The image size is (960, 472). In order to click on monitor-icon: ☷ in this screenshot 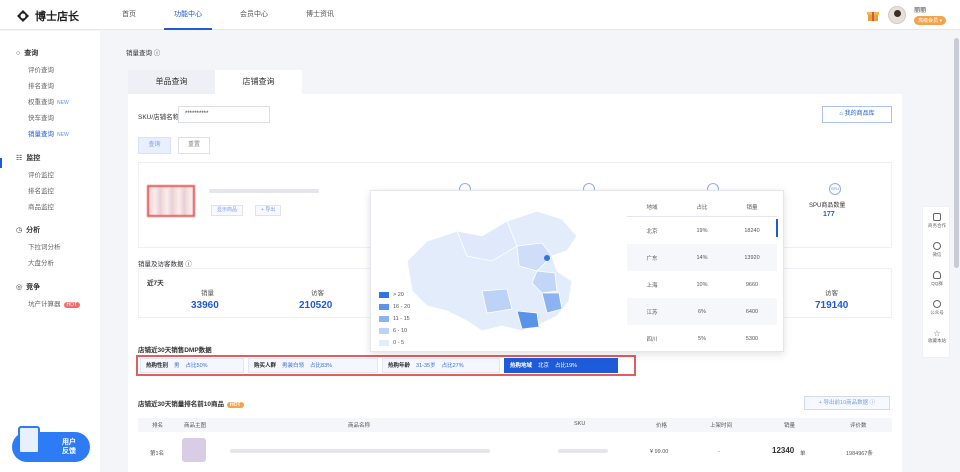, I will do `click(19, 158)`.